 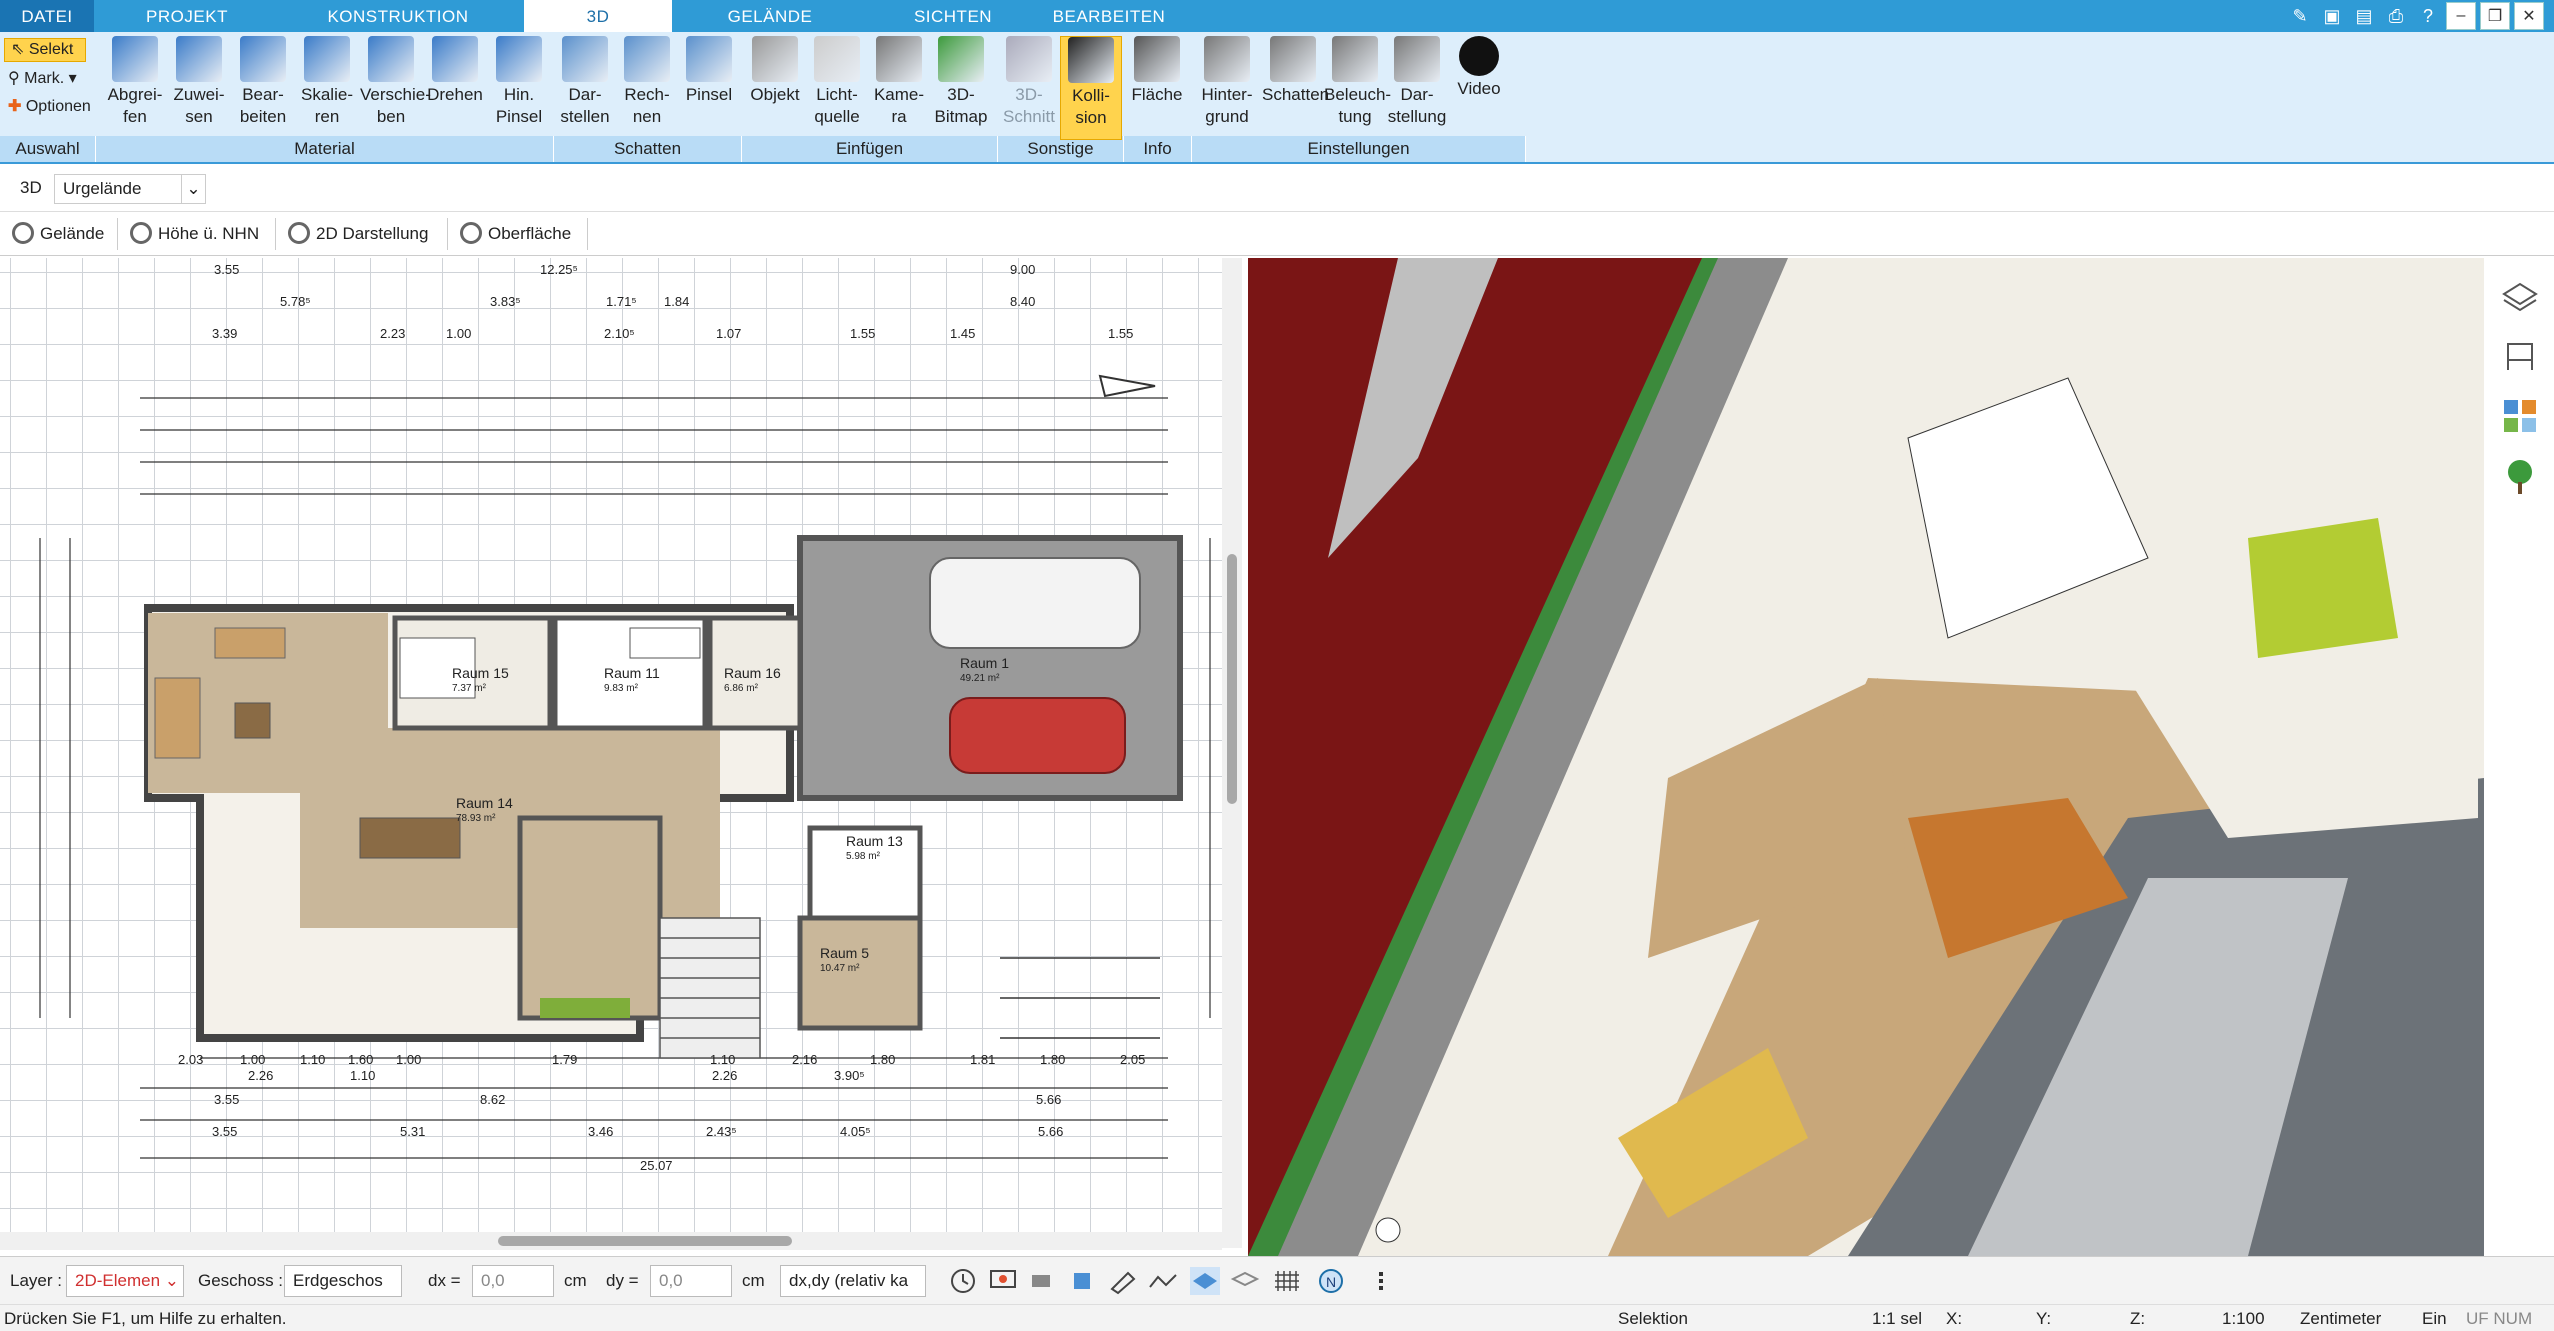 I want to click on layer-select-value: 2D-Elemen, so click(x=118, y=1280).